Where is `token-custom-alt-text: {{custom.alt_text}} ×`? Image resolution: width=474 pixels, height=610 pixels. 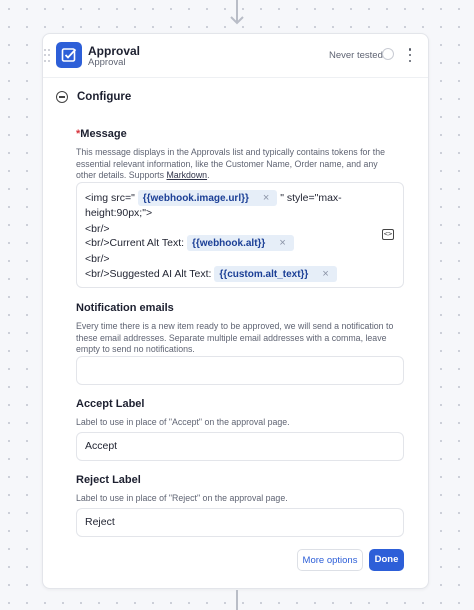
token-custom-alt-text: {{custom.alt_text}} × is located at coordinates (275, 274).